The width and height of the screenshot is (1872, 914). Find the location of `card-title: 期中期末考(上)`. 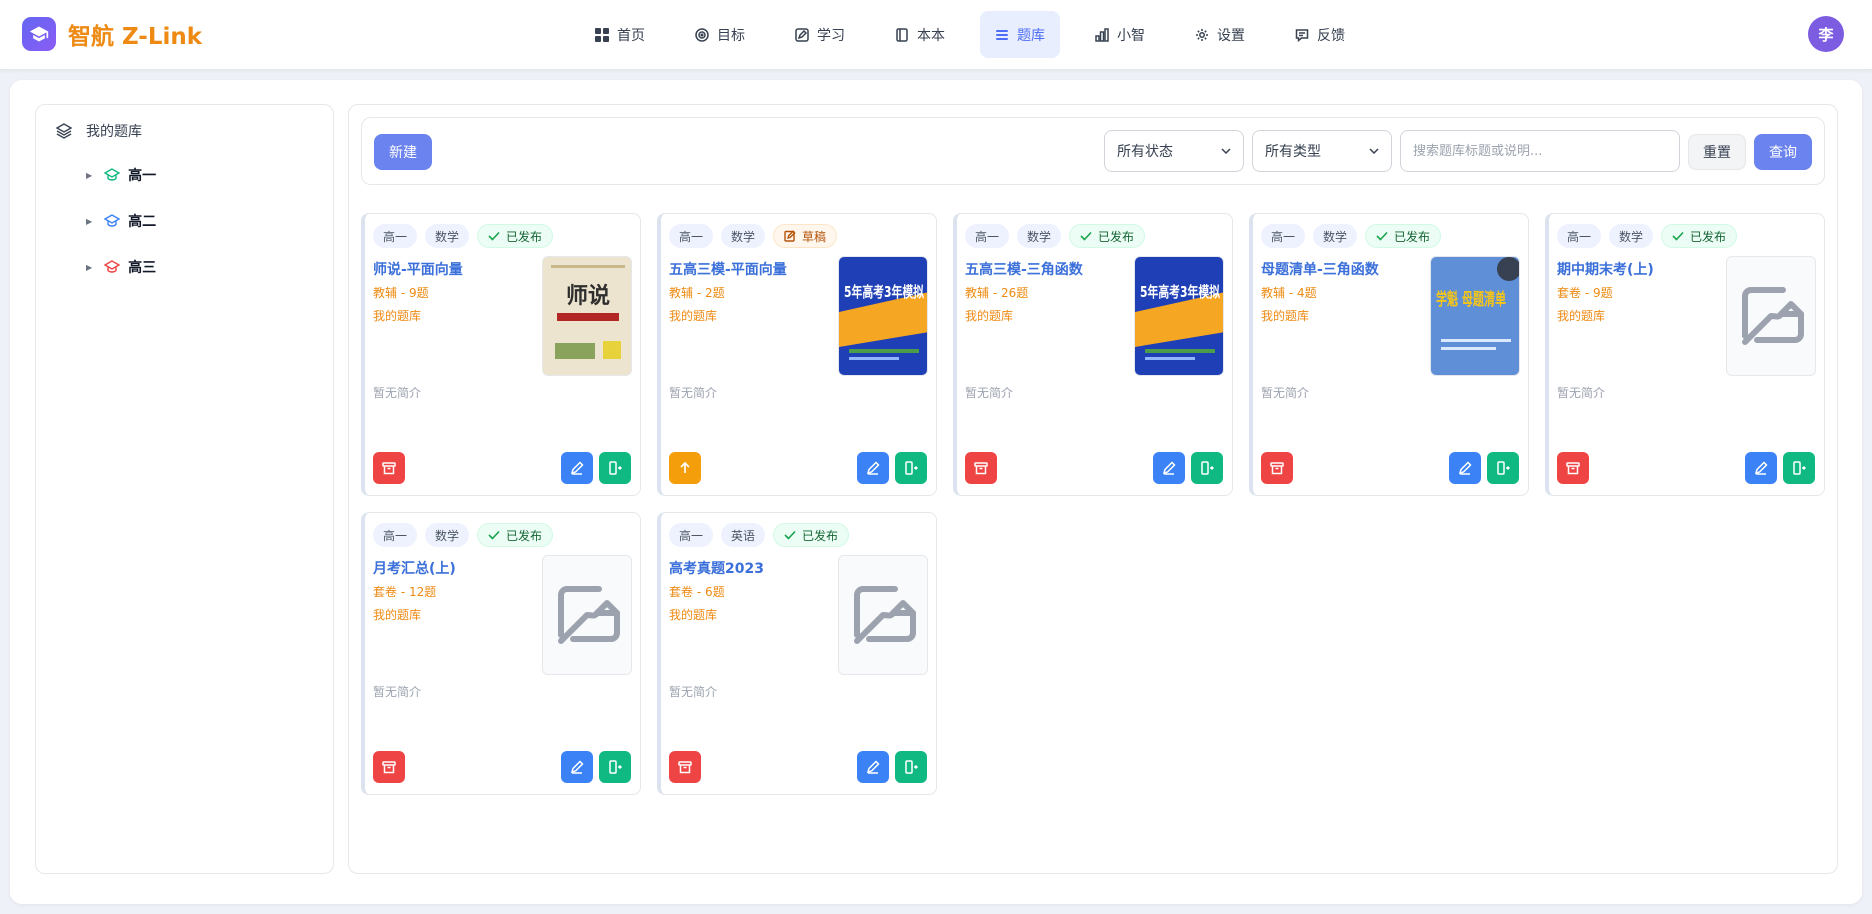

card-title: 期中期末考(上) is located at coordinates (1605, 269).